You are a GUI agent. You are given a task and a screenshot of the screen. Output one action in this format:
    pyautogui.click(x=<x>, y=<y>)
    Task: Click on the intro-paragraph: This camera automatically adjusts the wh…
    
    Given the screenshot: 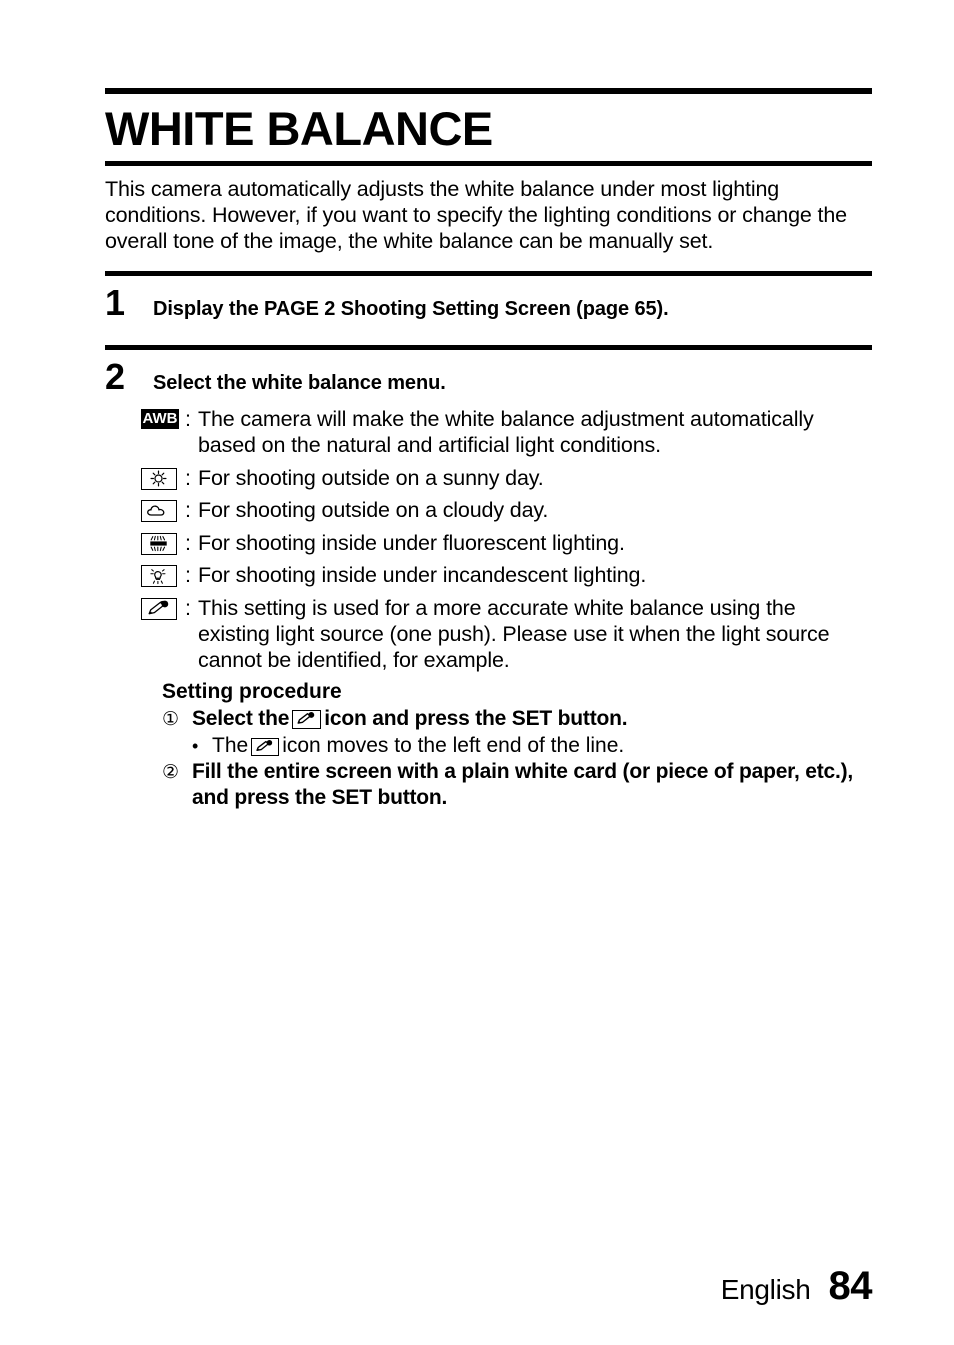 What is the action you would take?
    pyautogui.click(x=476, y=215)
    